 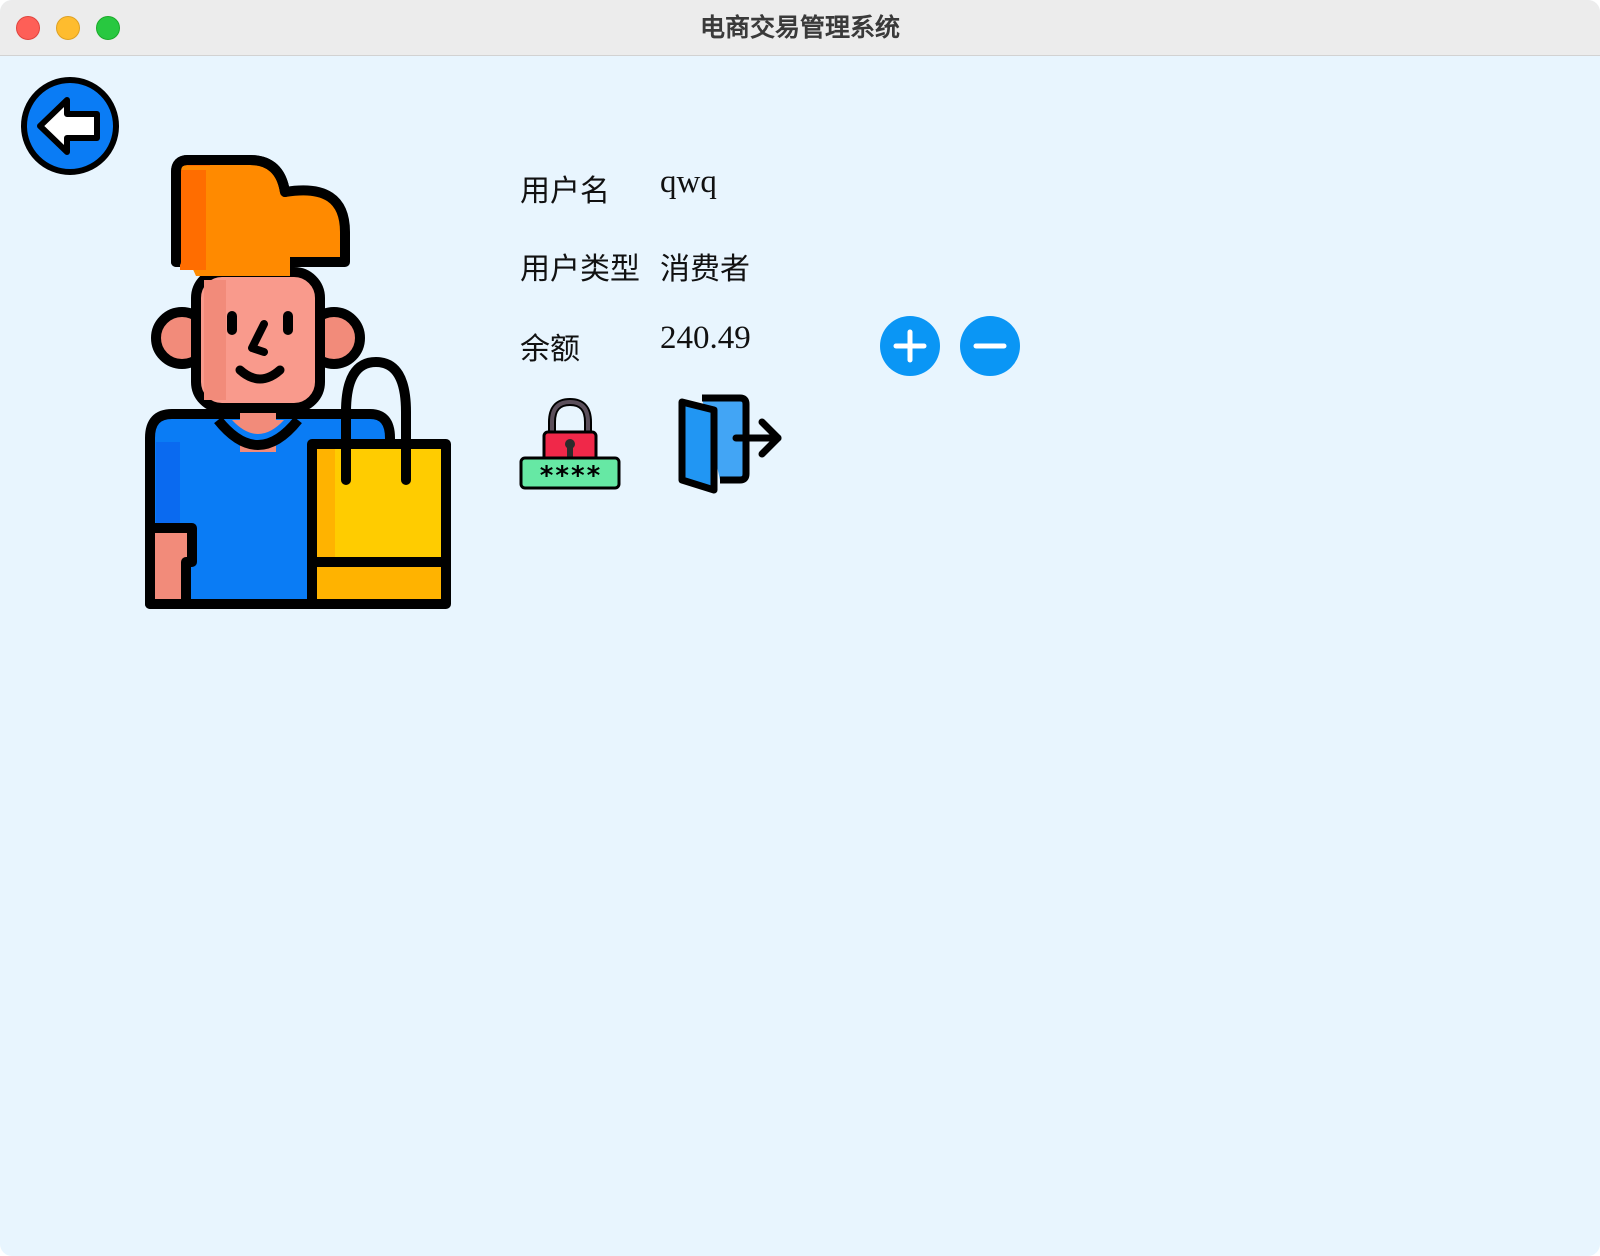 I want to click on minus-circle-icon, so click(x=990, y=346).